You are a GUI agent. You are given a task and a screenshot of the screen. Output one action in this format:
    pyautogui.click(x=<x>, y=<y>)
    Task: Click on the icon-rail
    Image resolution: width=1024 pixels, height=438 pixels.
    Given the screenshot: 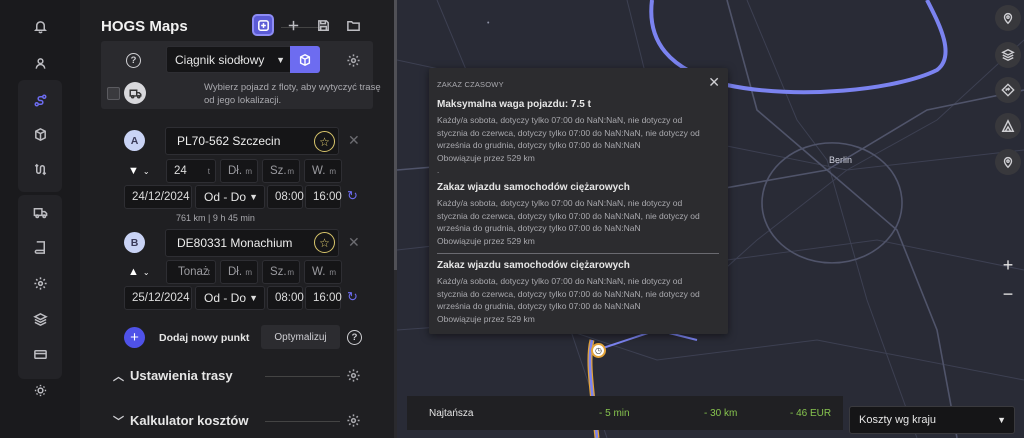 What is the action you would take?
    pyautogui.click(x=40, y=219)
    